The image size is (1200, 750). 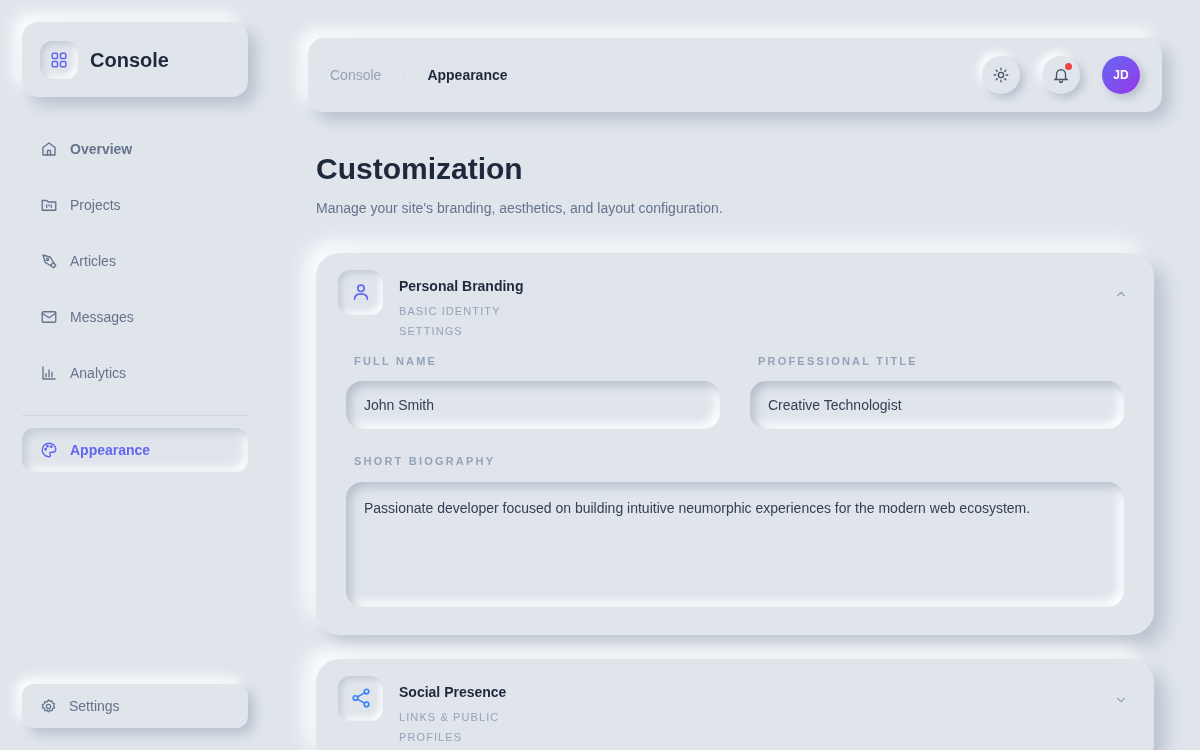 What do you see at coordinates (937, 405) in the screenshot?
I see `input-field: Creative Technologist` at bounding box center [937, 405].